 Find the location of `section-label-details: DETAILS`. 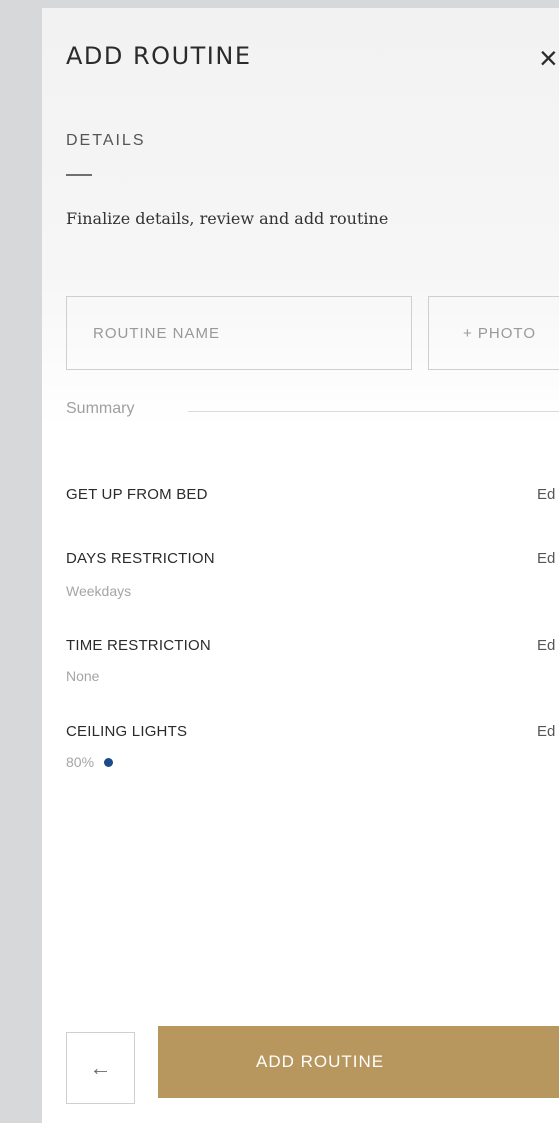

section-label-details: DETAILS is located at coordinates (106, 140).